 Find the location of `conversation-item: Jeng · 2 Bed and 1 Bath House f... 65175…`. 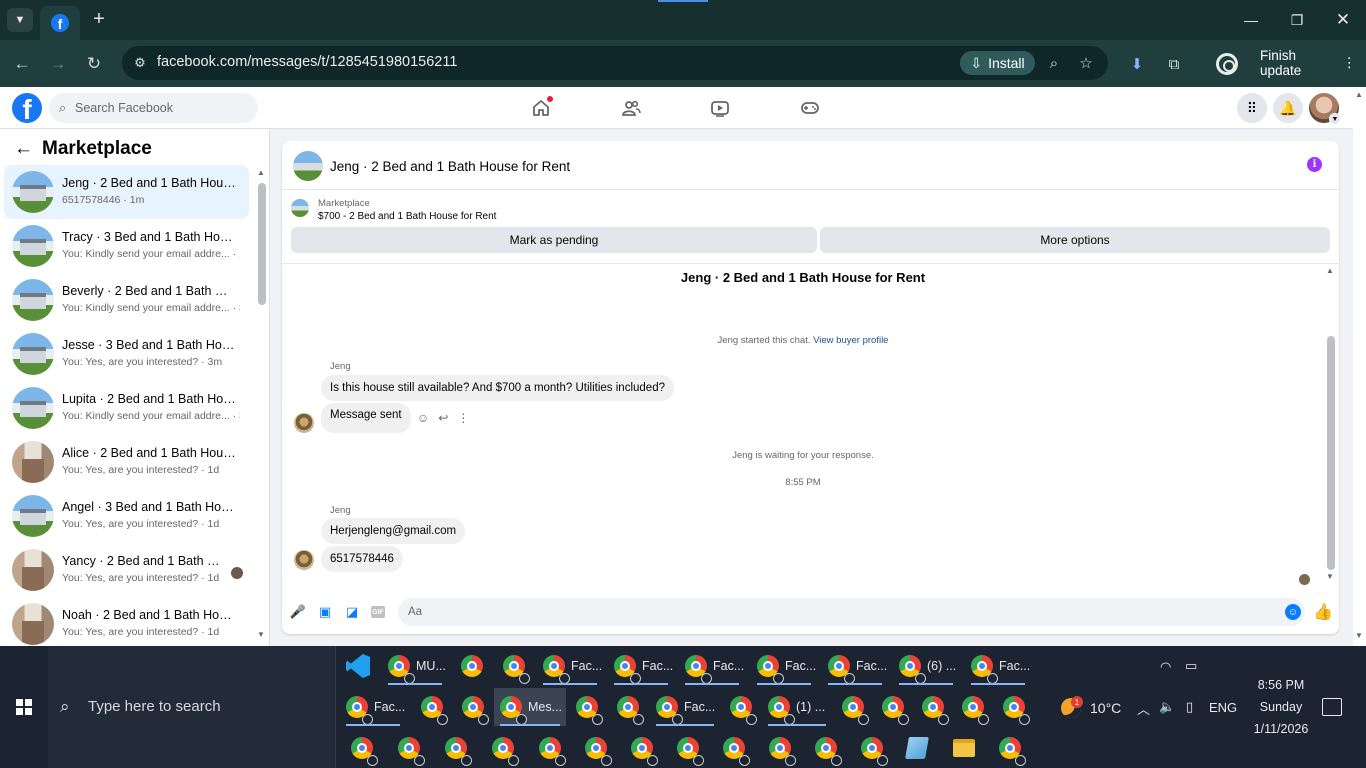

conversation-item: Jeng · 2 Bed and 1 Bath House f... 65175… is located at coordinates (126, 192).